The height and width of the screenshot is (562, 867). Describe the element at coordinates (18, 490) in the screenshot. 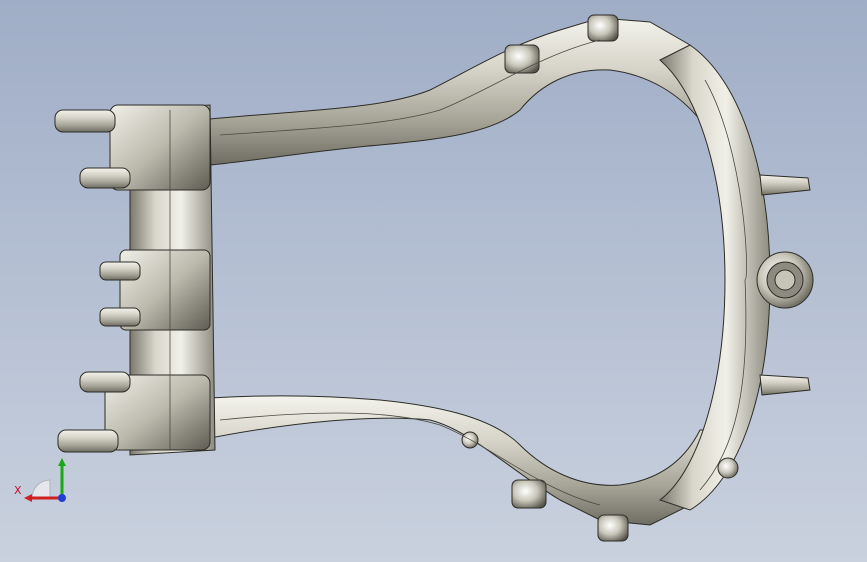

I see `x-axis-label: X` at that location.